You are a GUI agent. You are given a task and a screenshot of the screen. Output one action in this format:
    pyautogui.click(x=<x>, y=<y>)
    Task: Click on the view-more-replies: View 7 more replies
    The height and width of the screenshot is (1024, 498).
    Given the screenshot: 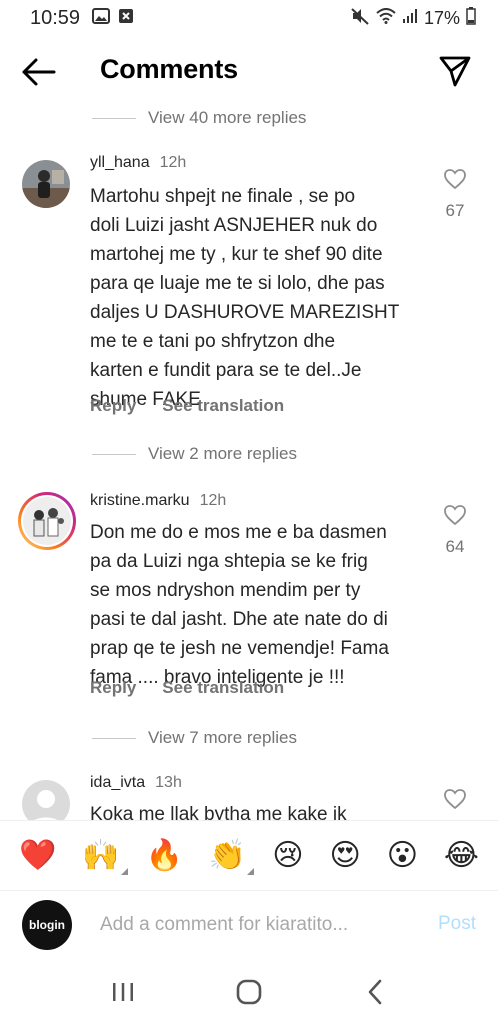 What is the action you would take?
    pyautogui.click(x=194, y=738)
    